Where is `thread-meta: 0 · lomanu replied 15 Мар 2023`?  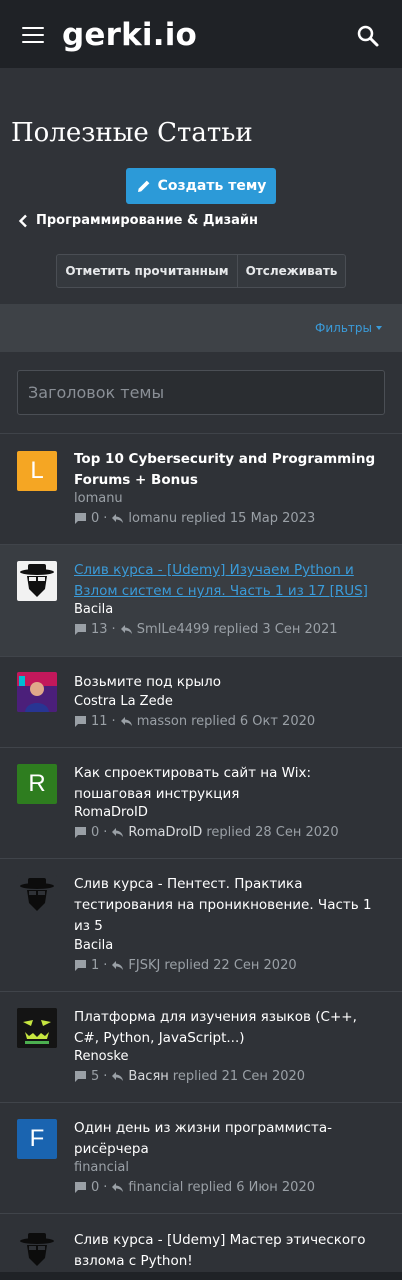
thread-meta: 0 · lomanu replied 15 Мар 2023 is located at coordinates (194, 518).